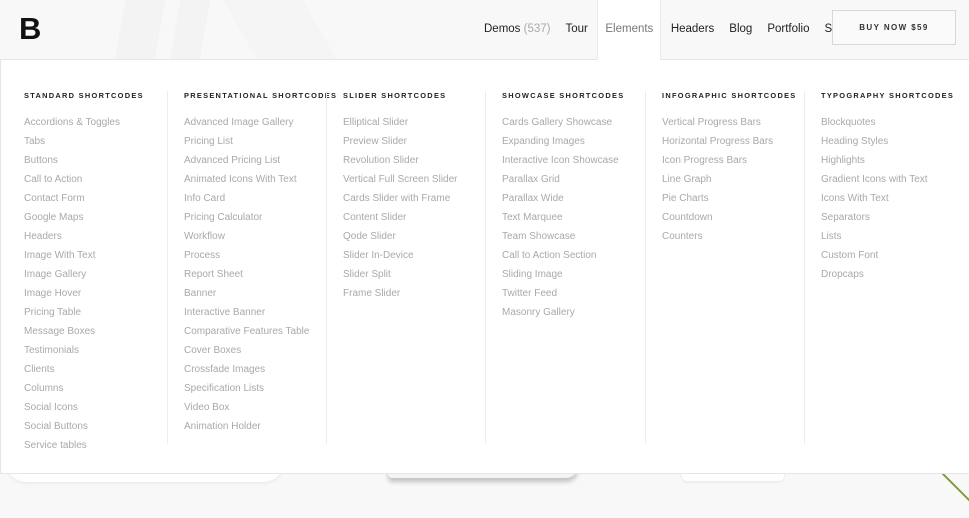 The image size is (969, 518). I want to click on menu-link: Comparative Features Table, so click(263, 331).